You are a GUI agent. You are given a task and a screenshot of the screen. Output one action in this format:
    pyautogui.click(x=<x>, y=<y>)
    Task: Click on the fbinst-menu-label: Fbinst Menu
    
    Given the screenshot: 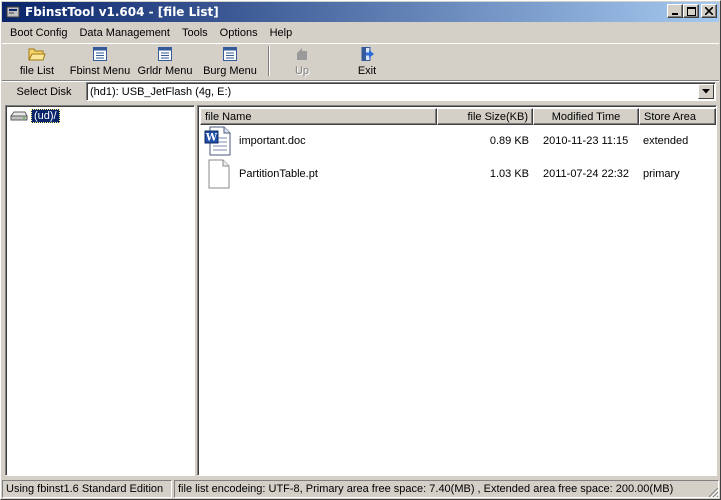 What is the action you would take?
    pyautogui.click(x=100, y=71)
    